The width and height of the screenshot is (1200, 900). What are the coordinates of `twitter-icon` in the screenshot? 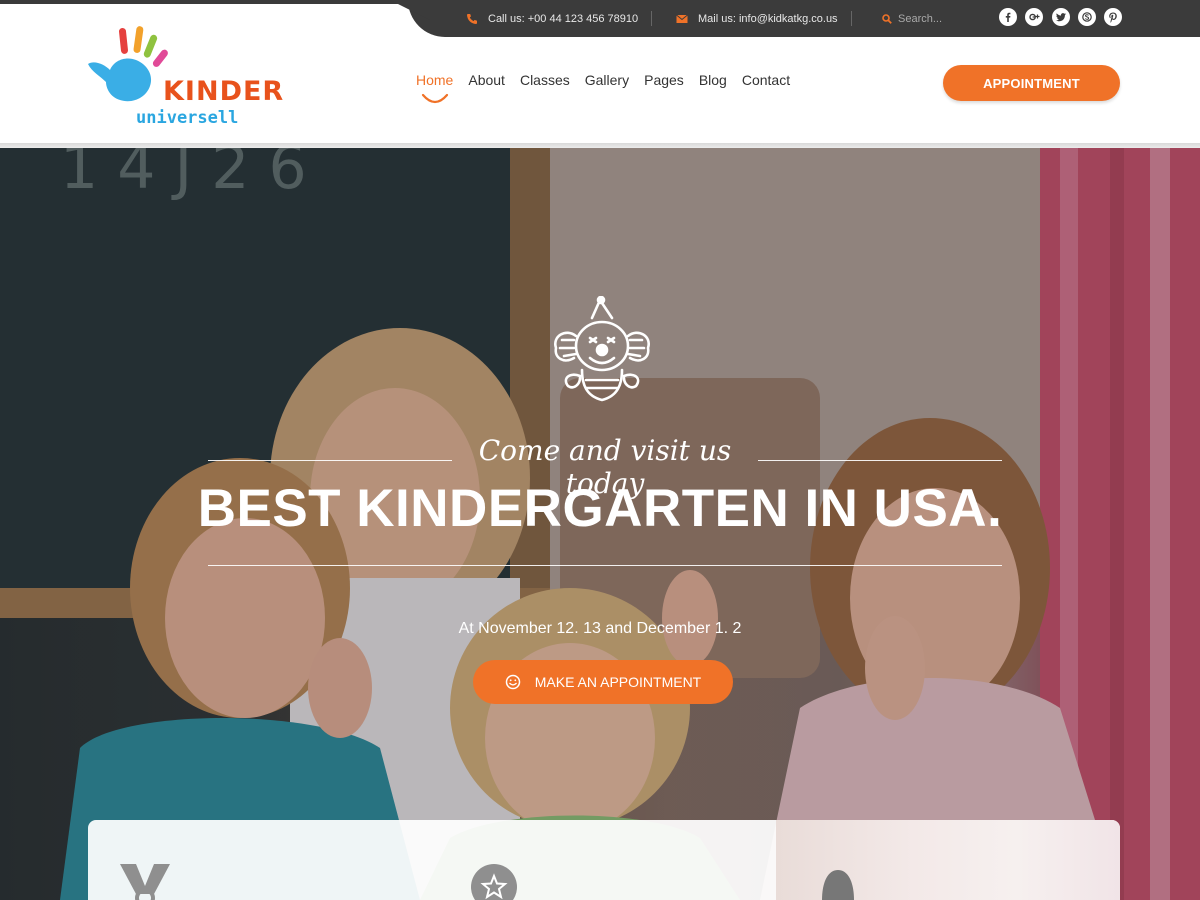 It's located at (1061, 17).